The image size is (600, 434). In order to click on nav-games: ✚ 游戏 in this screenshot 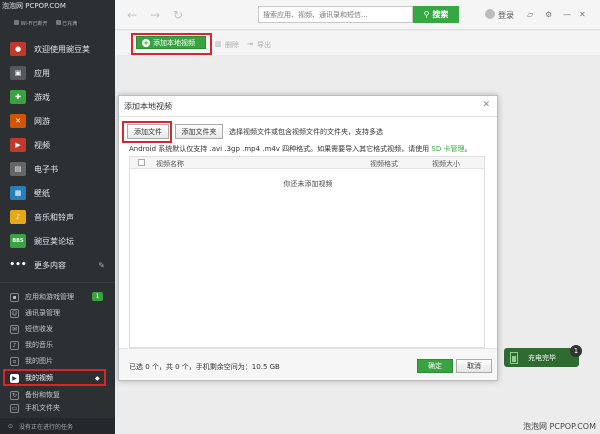, I will do `click(57, 97)`.